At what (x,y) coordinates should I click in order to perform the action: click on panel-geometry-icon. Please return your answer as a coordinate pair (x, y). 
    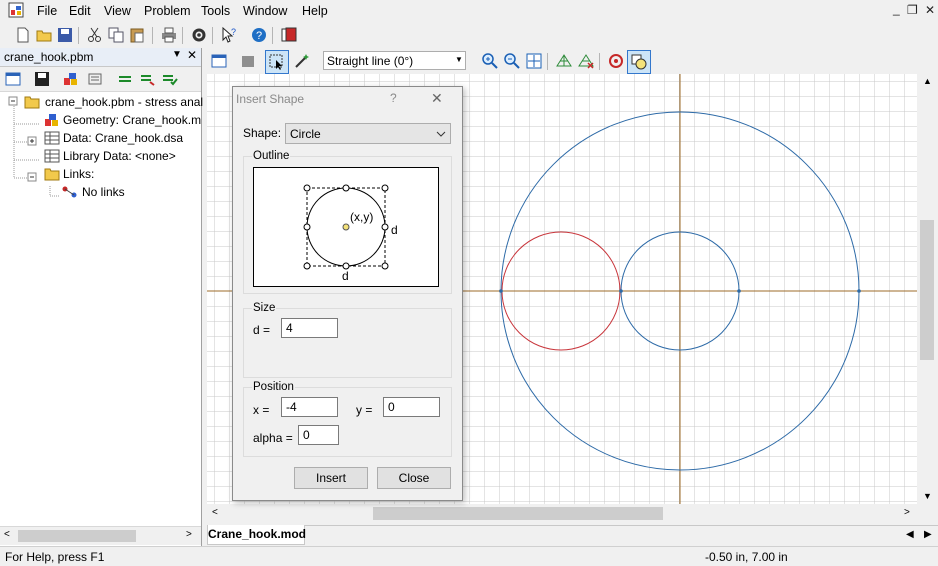
    Looking at the image, I should click on (71, 79).